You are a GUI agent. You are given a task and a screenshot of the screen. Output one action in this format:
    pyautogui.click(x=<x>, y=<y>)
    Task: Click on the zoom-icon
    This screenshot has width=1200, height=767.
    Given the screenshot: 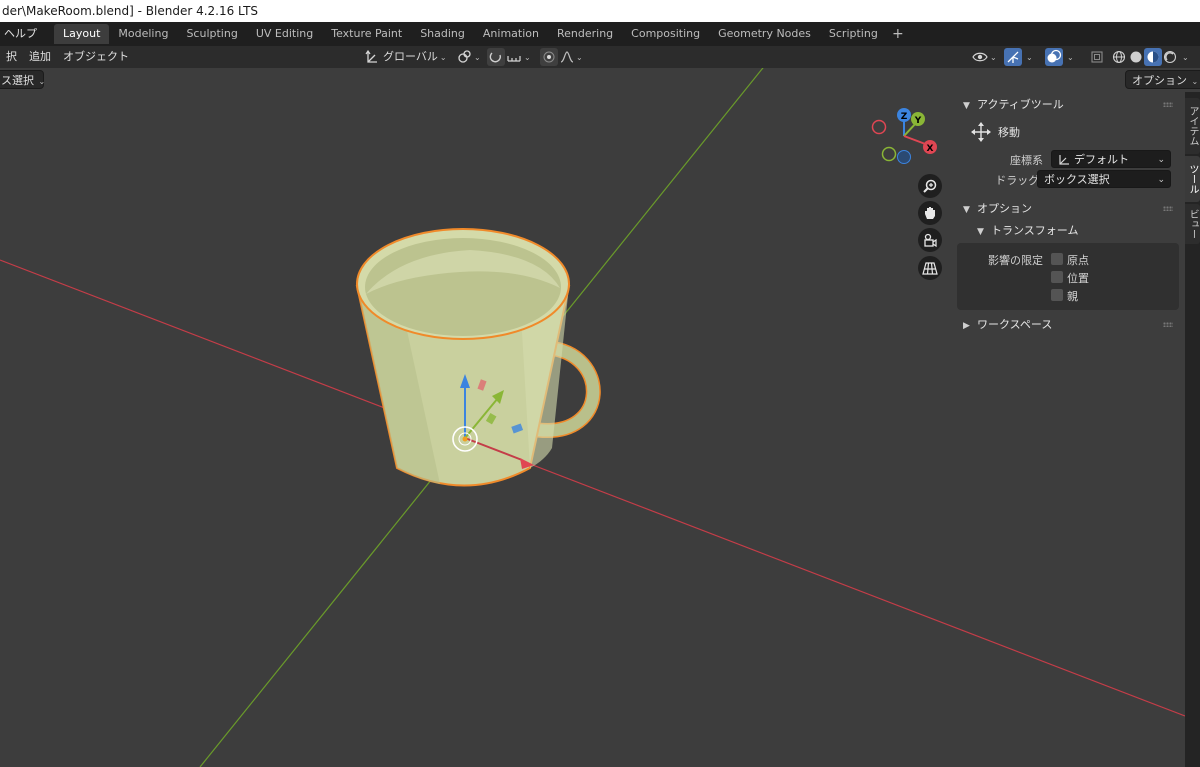 What is the action you would take?
    pyautogui.click(x=930, y=186)
    